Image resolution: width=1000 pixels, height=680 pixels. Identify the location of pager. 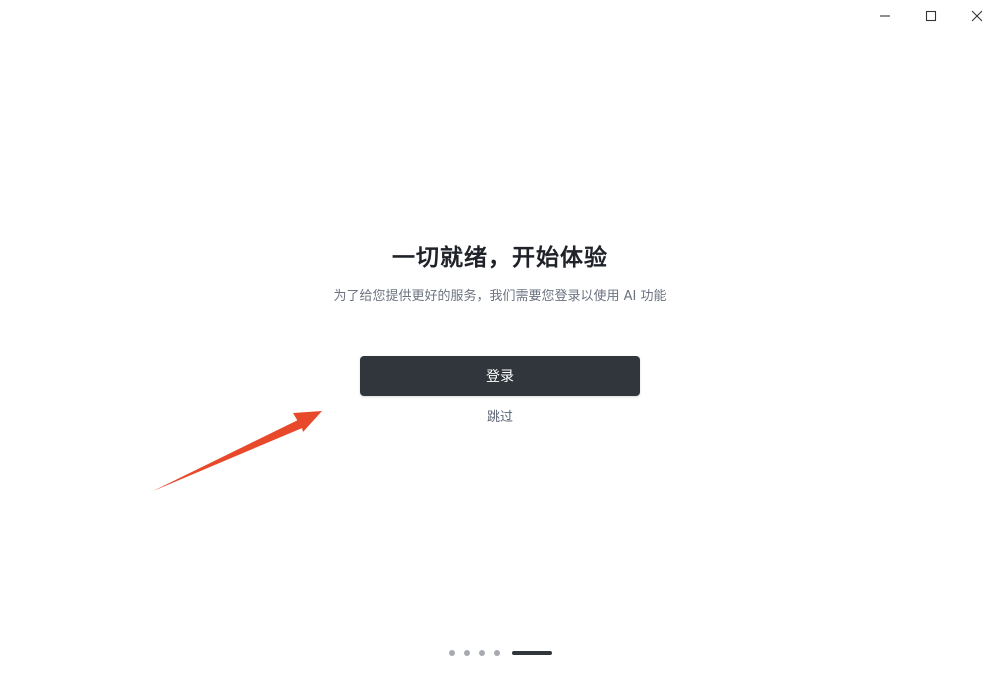
(500, 653).